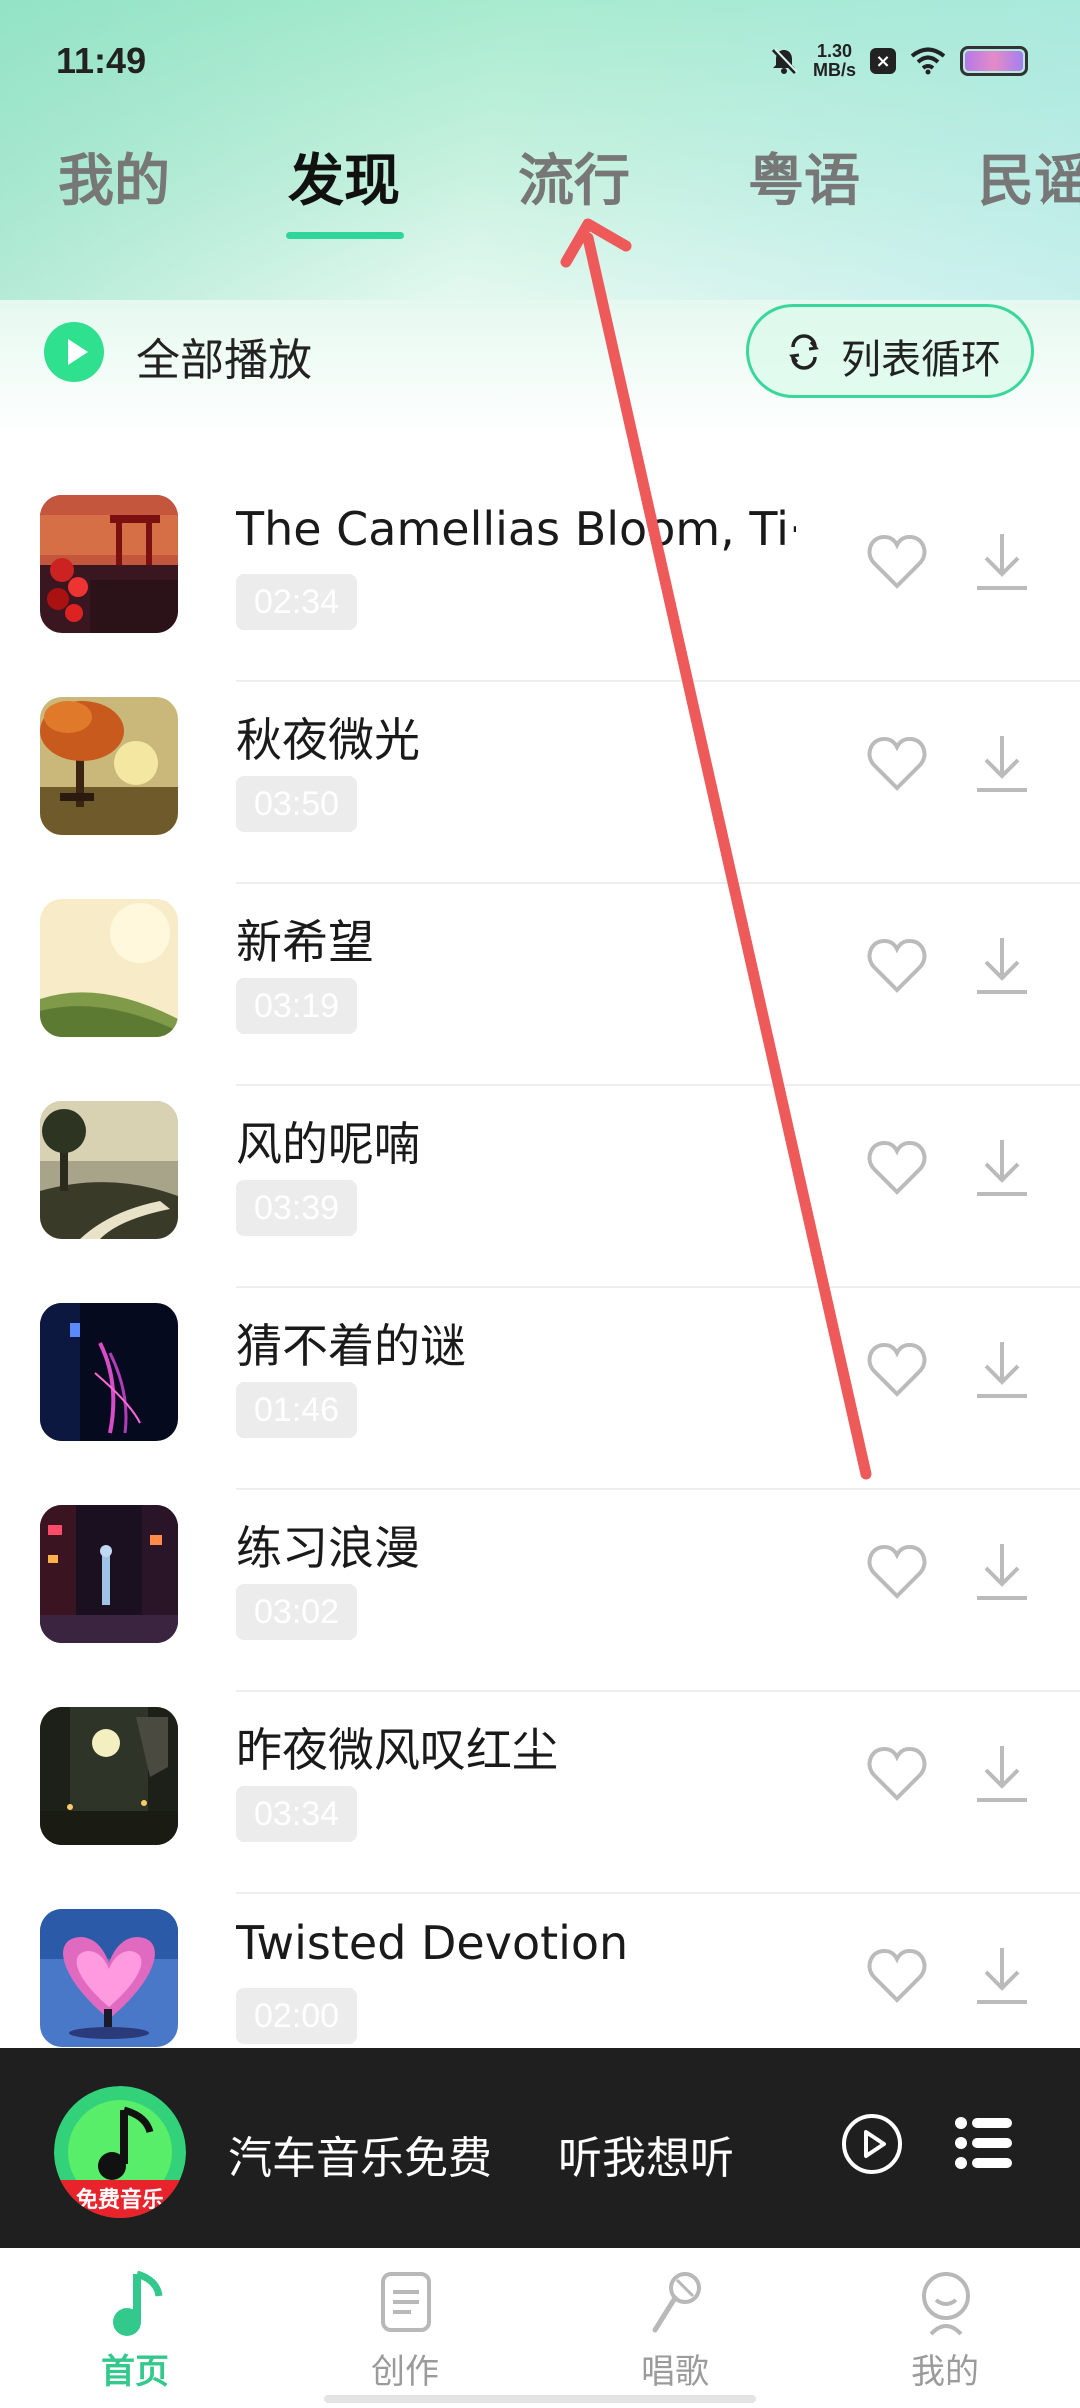  What do you see at coordinates (297, 1006) in the screenshot?
I see `song-duration: 03:19` at bounding box center [297, 1006].